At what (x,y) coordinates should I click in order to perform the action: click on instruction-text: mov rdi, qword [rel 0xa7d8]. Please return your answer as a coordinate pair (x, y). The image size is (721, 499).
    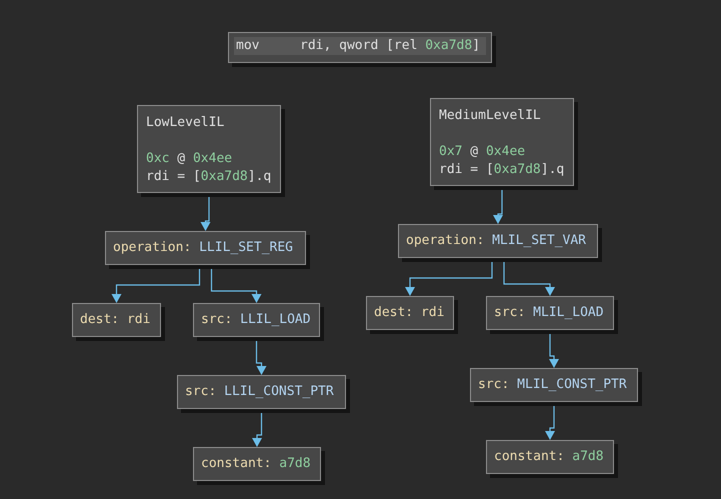
    Looking at the image, I should click on (360, 46).